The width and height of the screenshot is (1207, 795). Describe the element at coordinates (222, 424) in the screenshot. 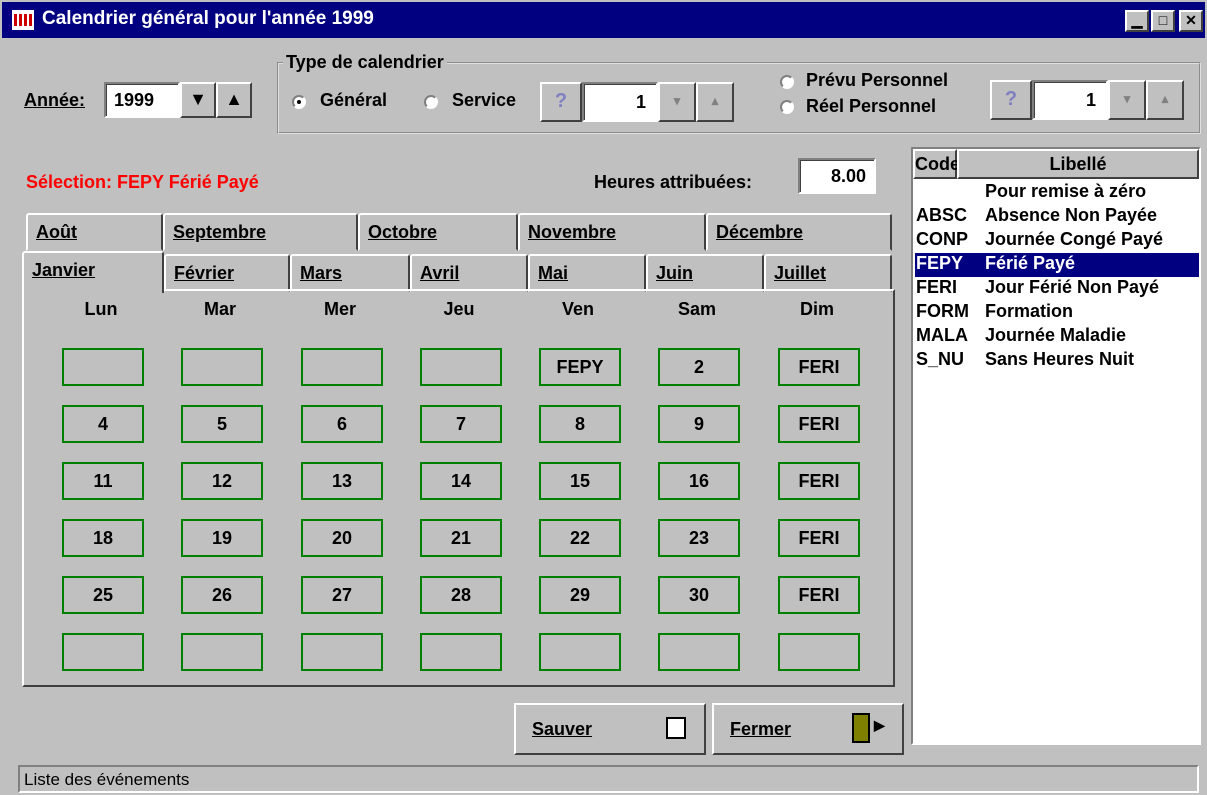

I see `calendar-day-cell: 5` at that location.